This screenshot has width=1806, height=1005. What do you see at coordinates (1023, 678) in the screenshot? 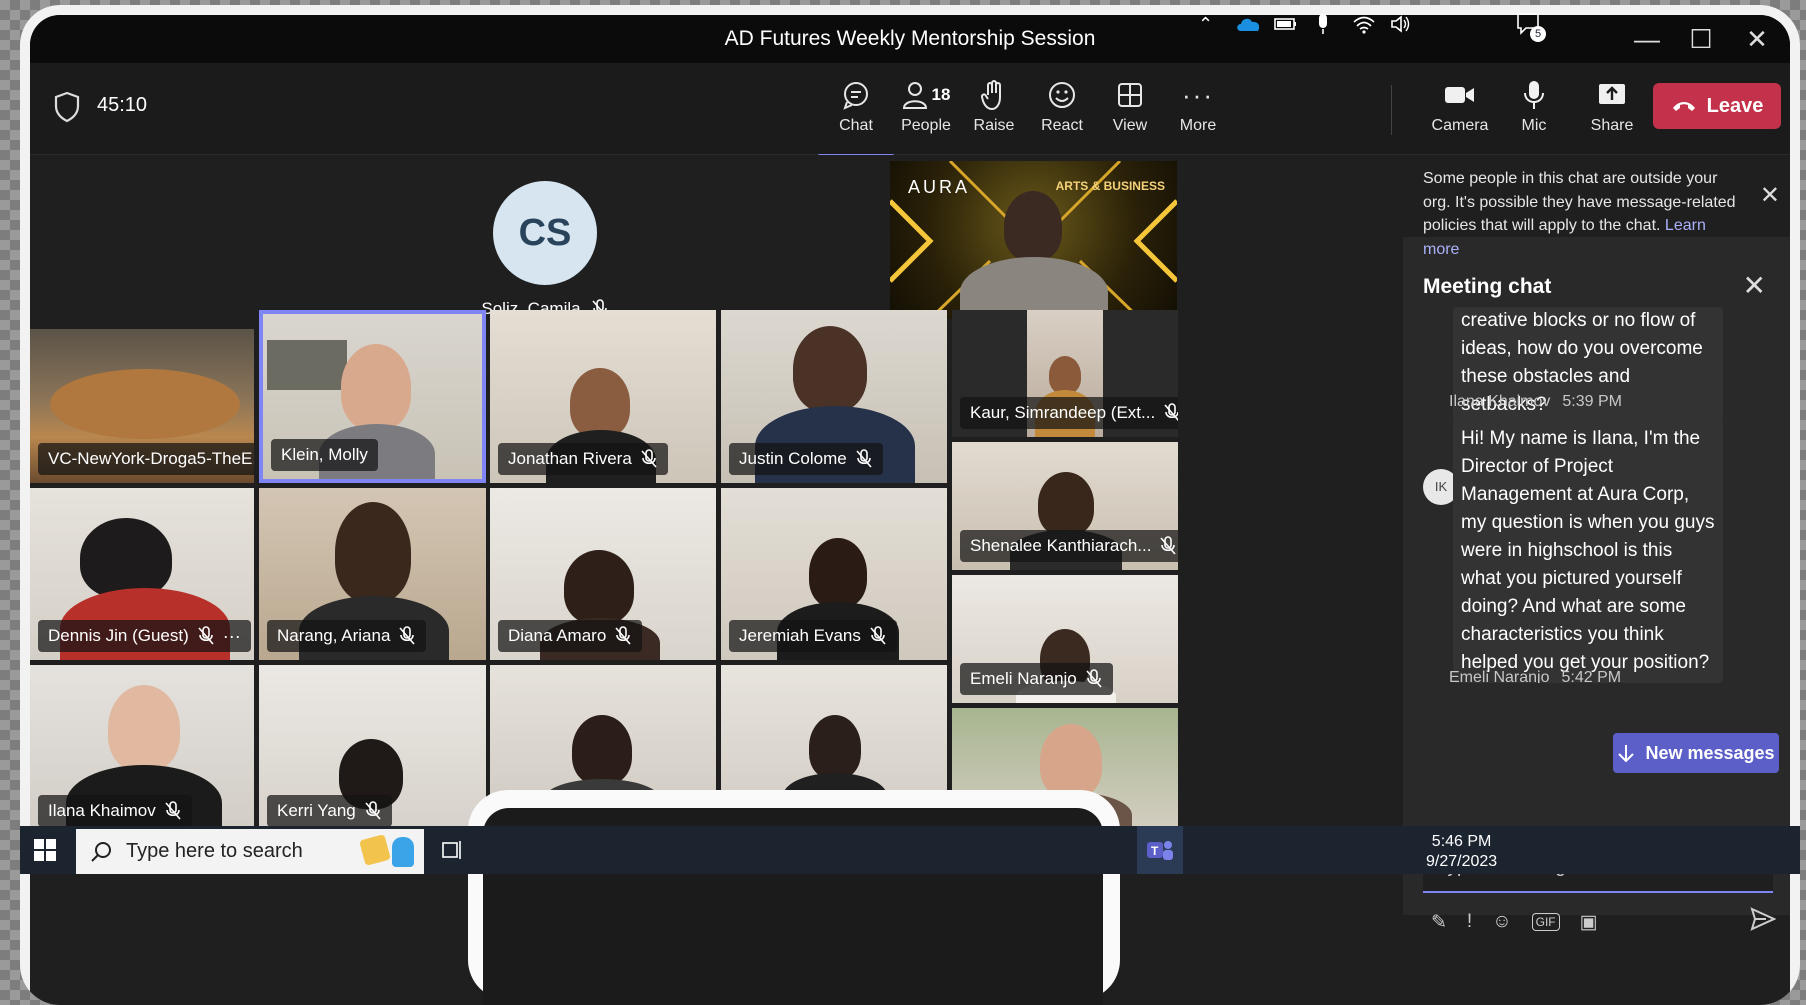
I see `participant-name: Emeli Naranjo` at bounding box center [1023, 678].